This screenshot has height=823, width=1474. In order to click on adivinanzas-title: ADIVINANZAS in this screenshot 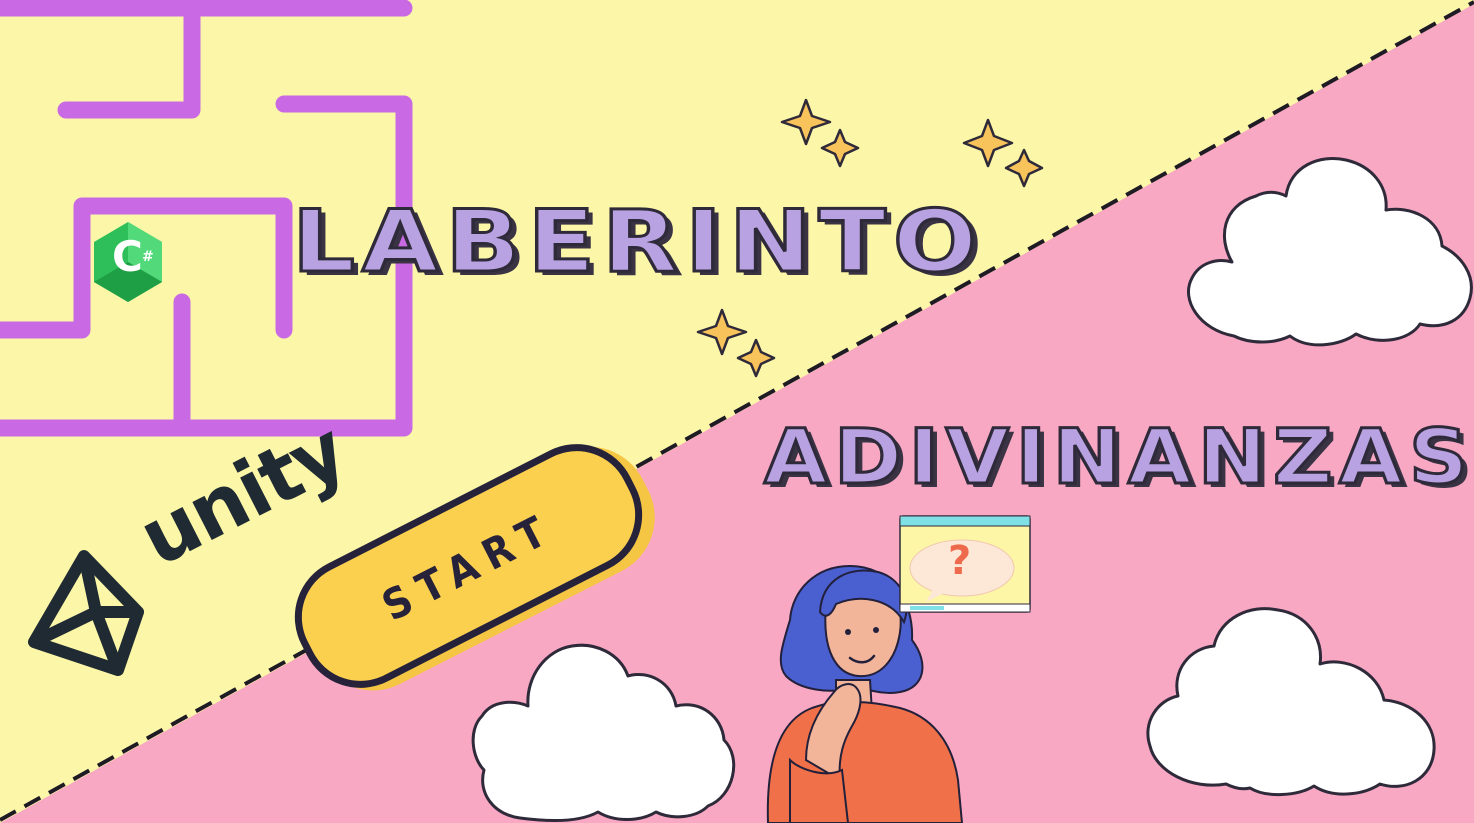, I will do `click(1118, 457)`.